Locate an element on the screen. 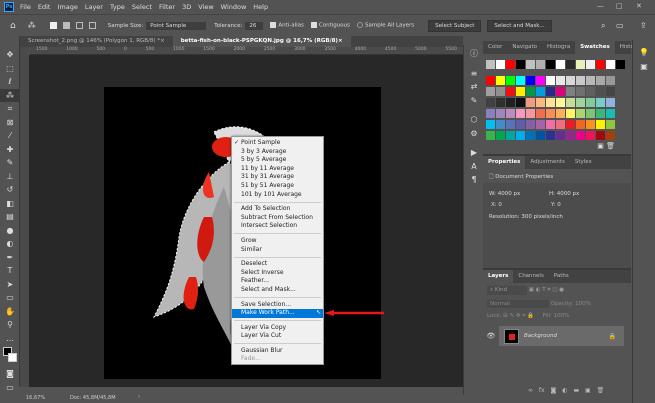 Image resolution: width=655 pixels, height=403 pixels. character-icon: A is located at coordinates (474, 167).